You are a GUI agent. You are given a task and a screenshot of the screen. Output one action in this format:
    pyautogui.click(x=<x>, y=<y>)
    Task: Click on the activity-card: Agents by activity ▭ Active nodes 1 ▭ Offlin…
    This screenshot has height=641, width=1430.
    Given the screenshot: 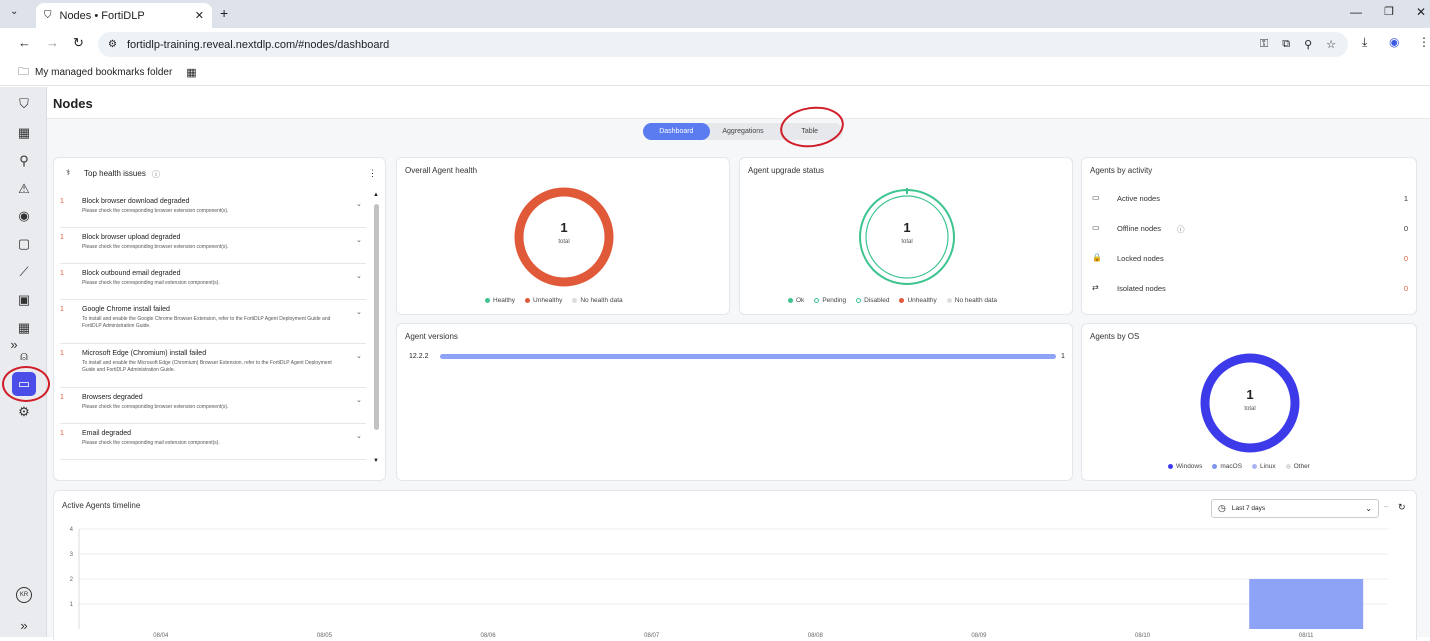 What is the action you would take?
    pyautogui.click(x=1249, y=236)
    